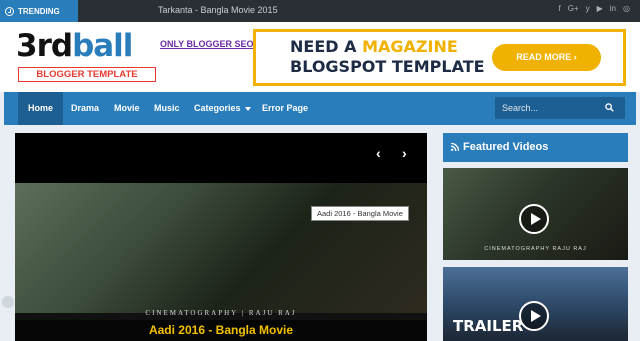 The image size is (640, 341). Describe the element at coordinates (87, 74) in the screenshot. I see `logo-tagline: BLOGGER TEMPLATE` at that location.